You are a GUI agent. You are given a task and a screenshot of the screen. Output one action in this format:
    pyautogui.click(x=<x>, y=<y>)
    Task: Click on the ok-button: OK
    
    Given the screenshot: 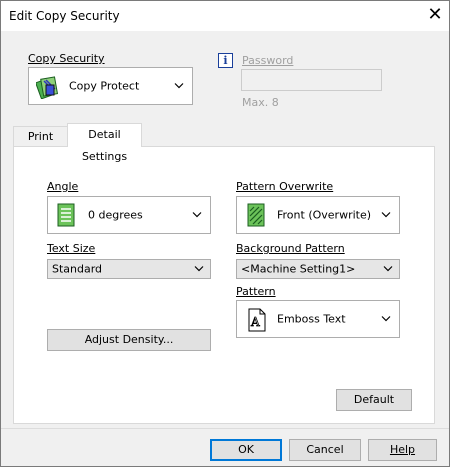 What is the action you would take?
    pyautogui.click(x=246, y=450)
    